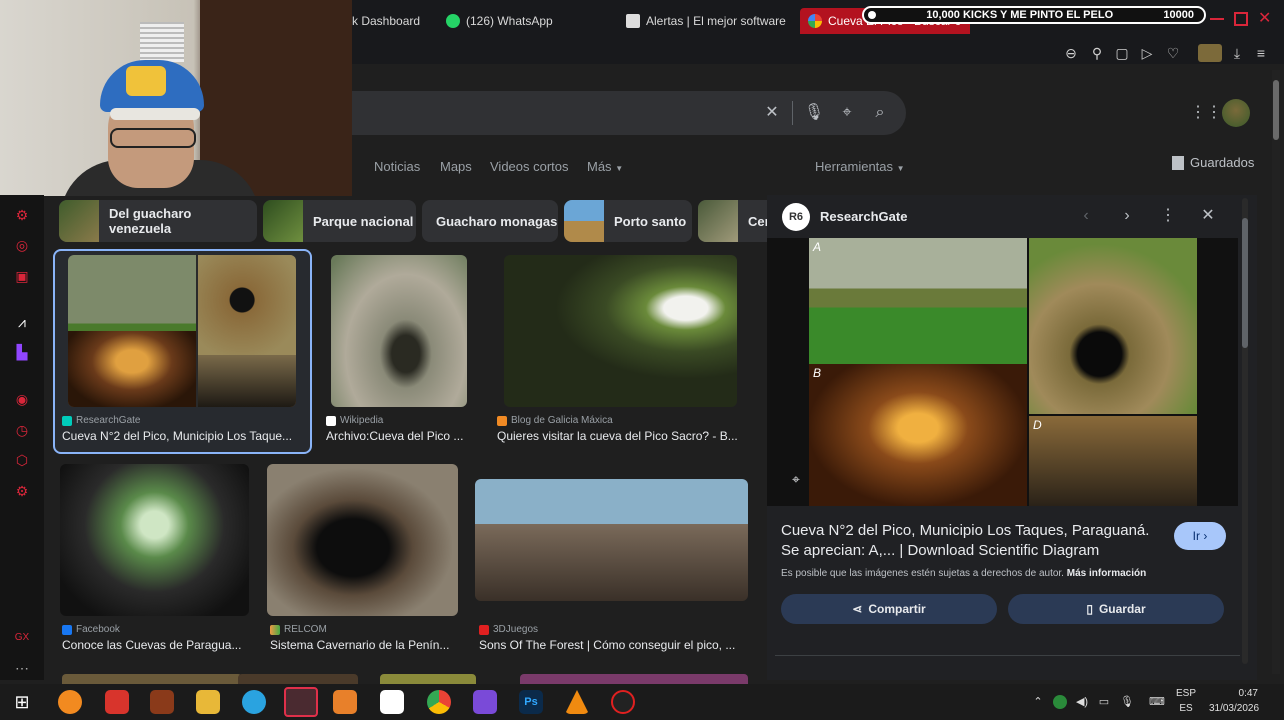 The image size is (1284, 720). I want to click on more-info-link: Más información, so click(1106, 573).